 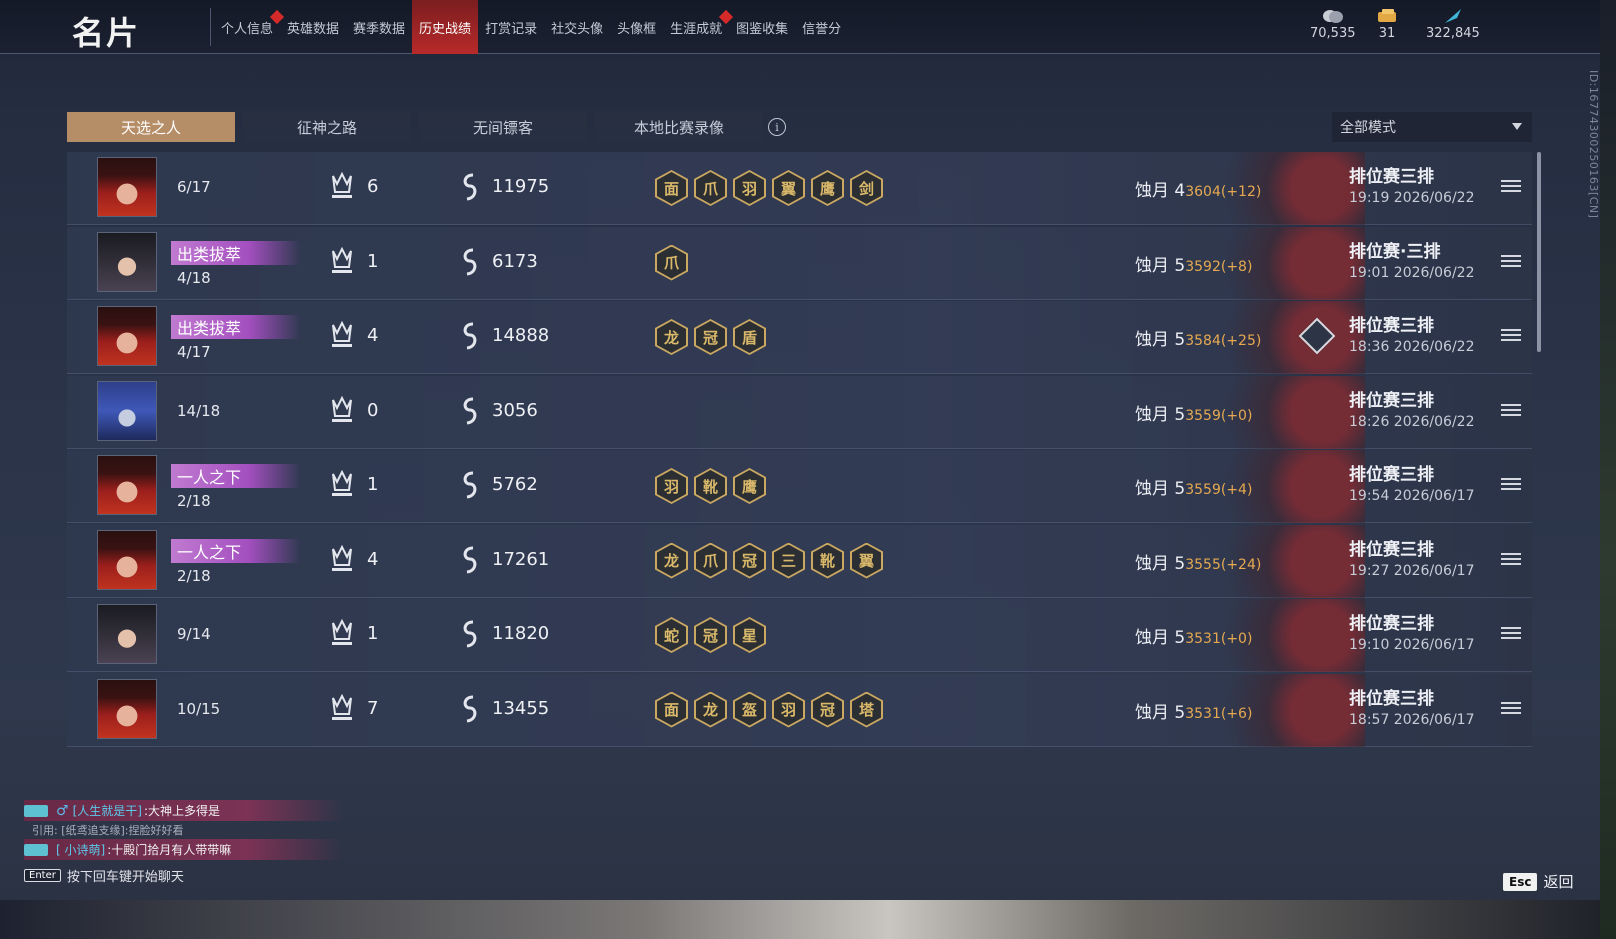 I want to click on placement: 2/18, so click(x=194, y=501).